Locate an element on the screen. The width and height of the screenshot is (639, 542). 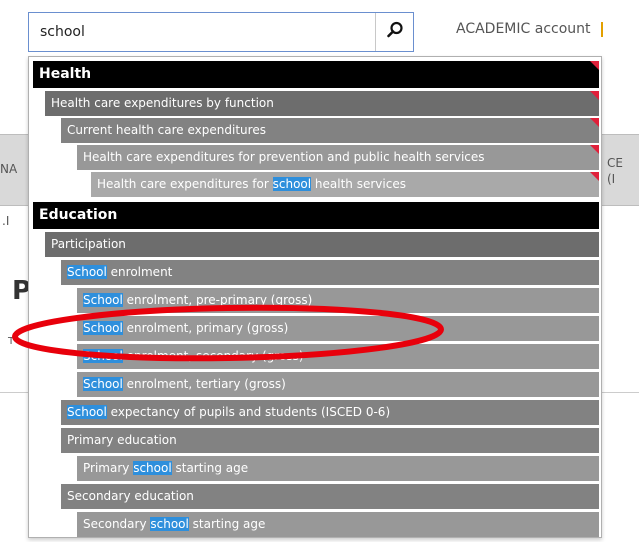
result-label: Health care expenditures by function is located at coordinates (162, 103).